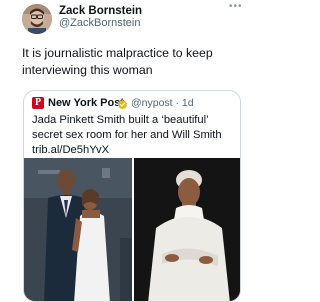 The height and width of the screenshot is (302, 320). Describe the element at coordinates (236, 7) in the screenshot. I see `more-icon: •••` at that location.